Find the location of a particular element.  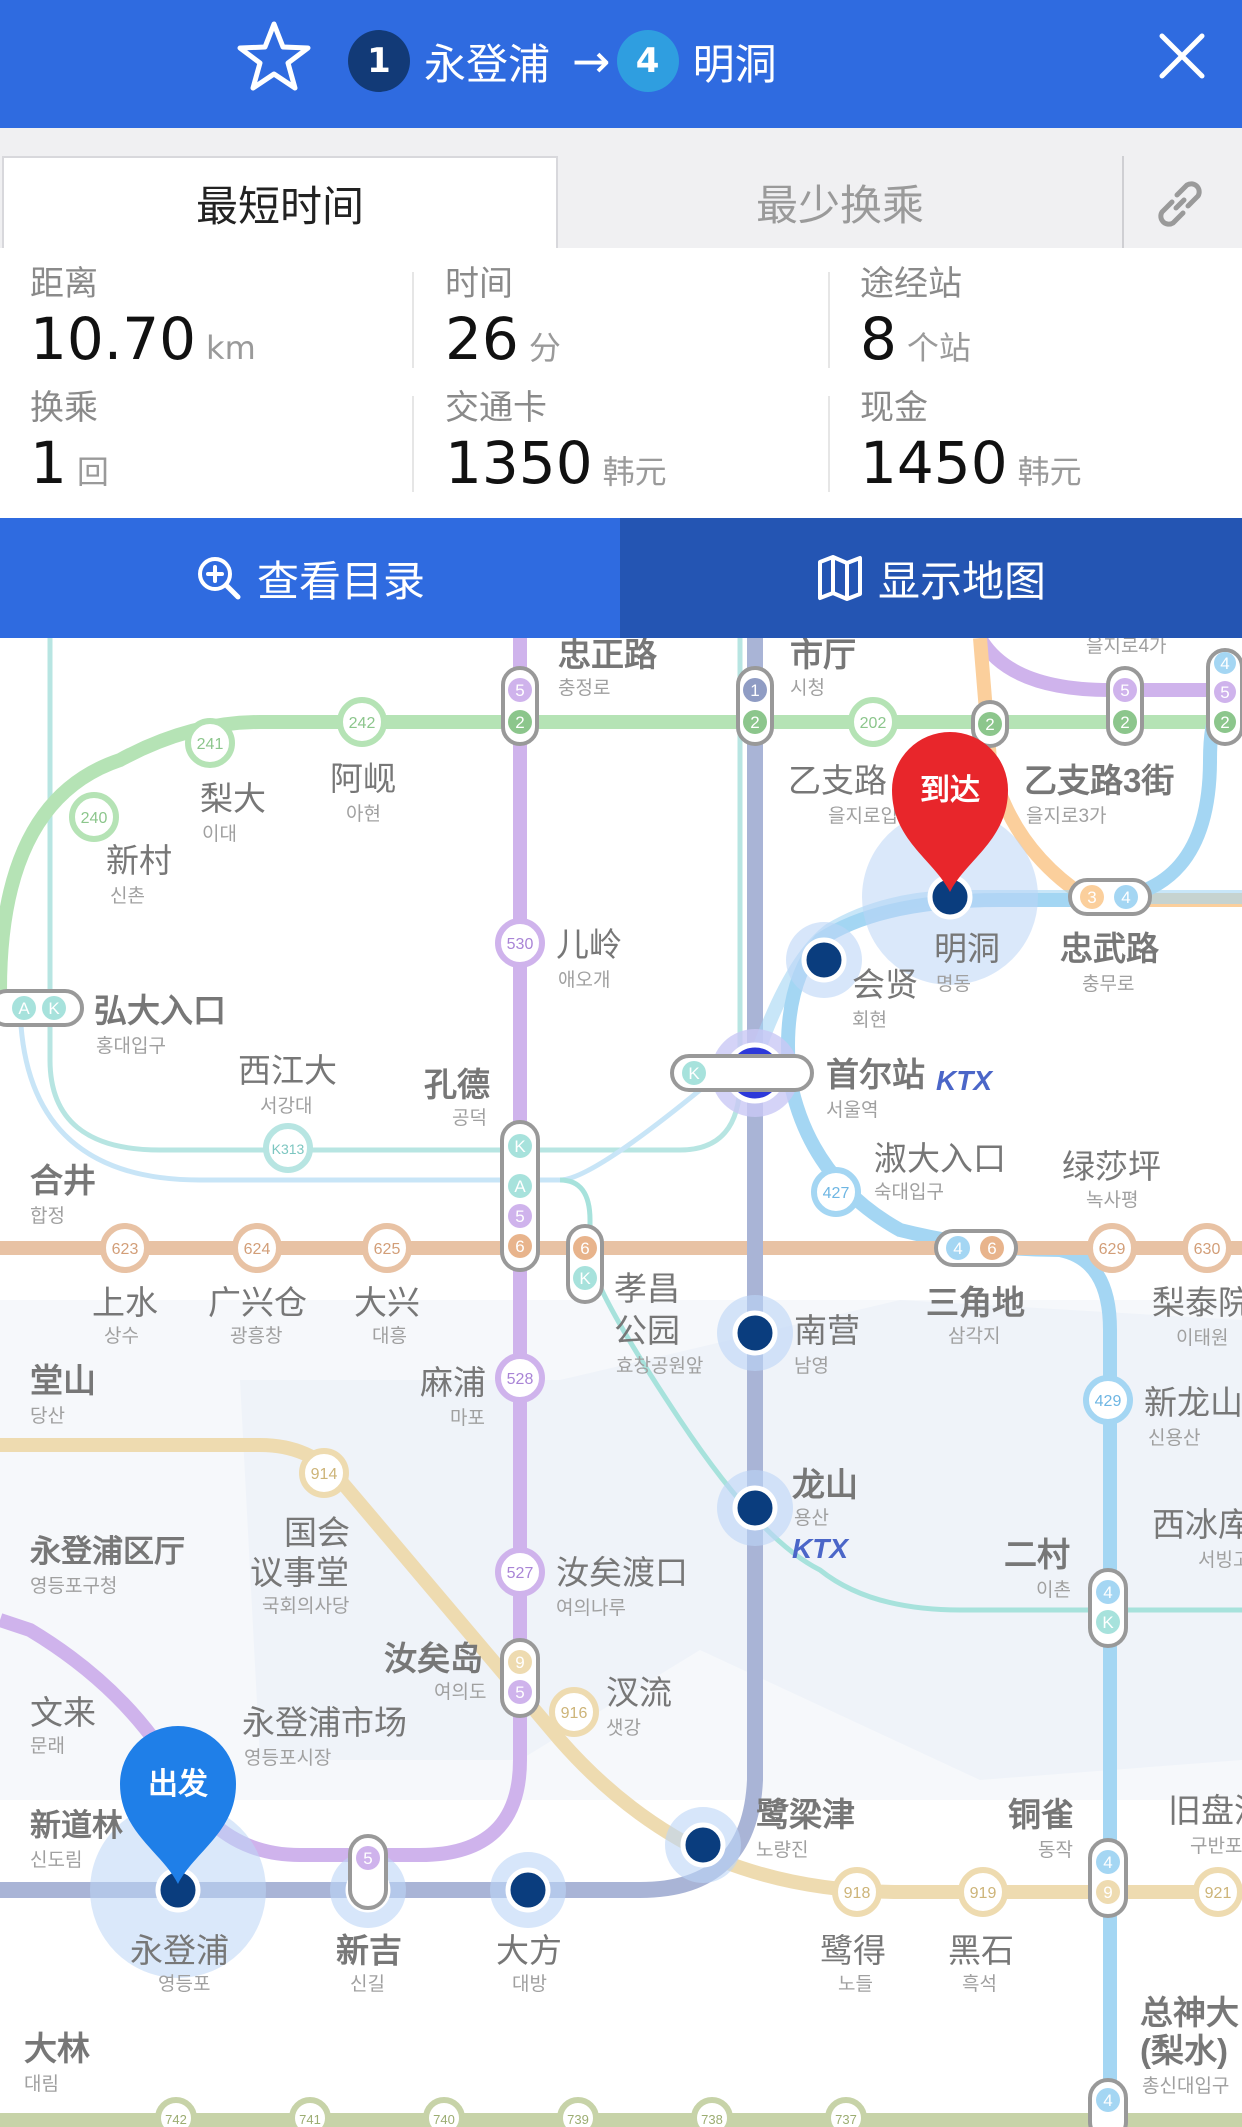

code-marker: 624 is located at coordinates (257, 1248).